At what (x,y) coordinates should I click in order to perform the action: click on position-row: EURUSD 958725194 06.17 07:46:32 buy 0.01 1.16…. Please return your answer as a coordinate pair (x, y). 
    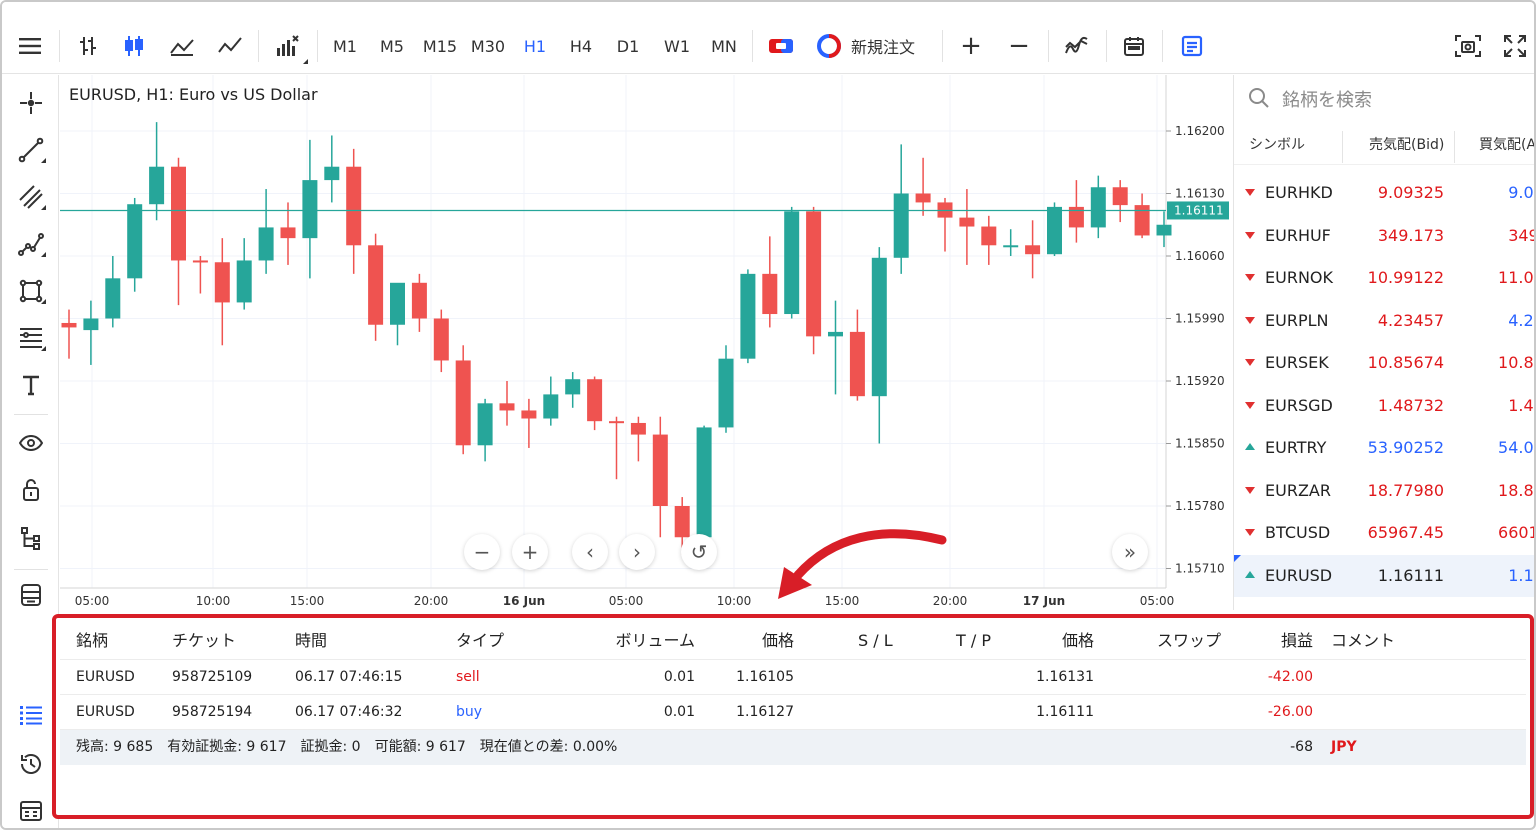
    Looking at the image, I should click on (793, 712).